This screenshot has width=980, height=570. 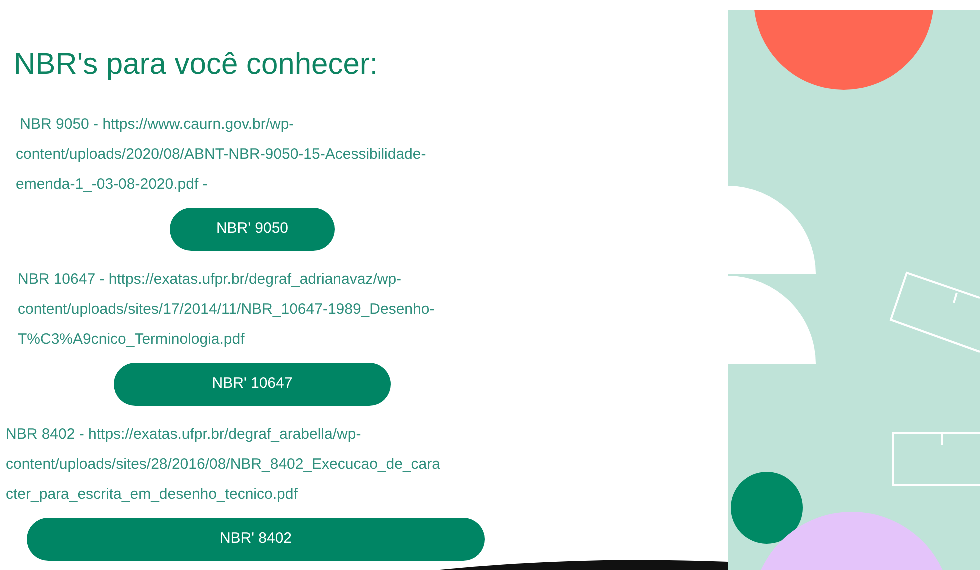 What do you see at coordinates (226, 310) in the screenshot?
I see `reference-text: NBR 10647 - https://exatas.ufpr.br/degraf_adrianavaz/wp- content/uploads/sites/17/2014/11/NBR_10647-1989_Desenho- T%C3%A9cnico_Terminologia.pdf` at bounding box center [226, 310].